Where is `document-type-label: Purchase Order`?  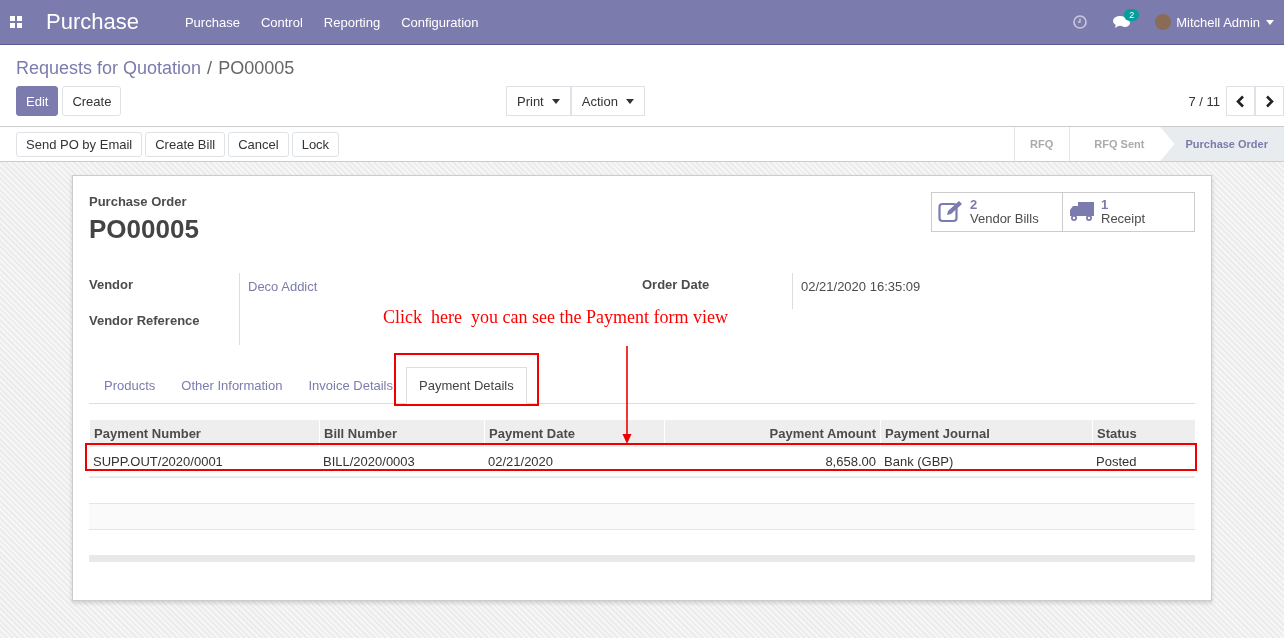
document-type-label: Purchase Order is located at coordinates (138, 201).